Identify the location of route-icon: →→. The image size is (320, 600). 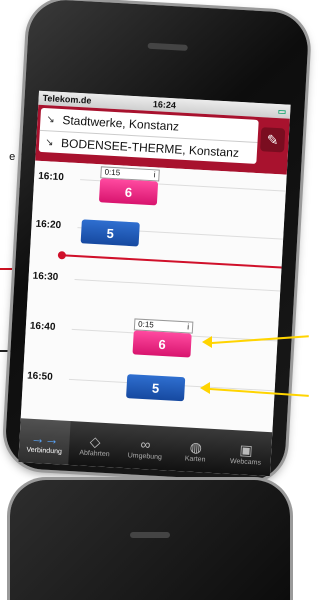
(45, 438).